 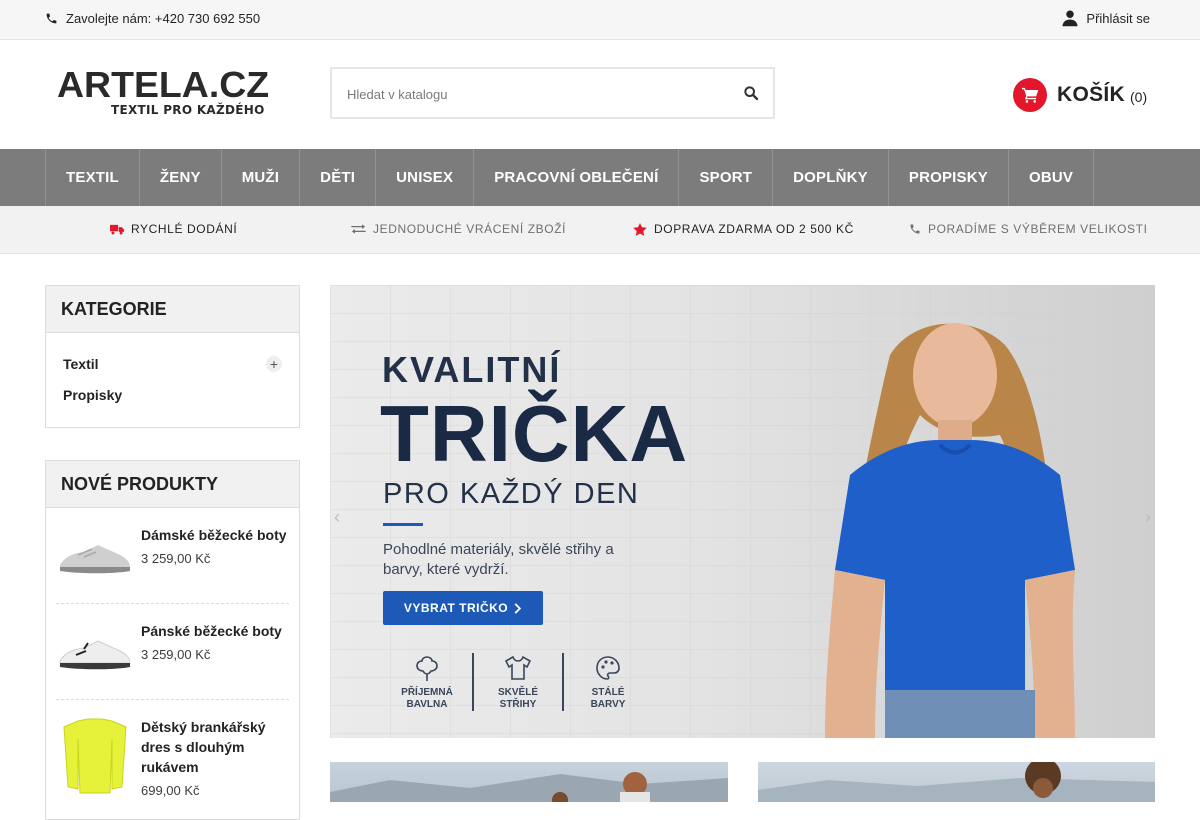 What do you see at coordinates (261, 177) in the screenshot?
I see `nav-item-muzi: MUŽI` at bounding box center [261, 177].